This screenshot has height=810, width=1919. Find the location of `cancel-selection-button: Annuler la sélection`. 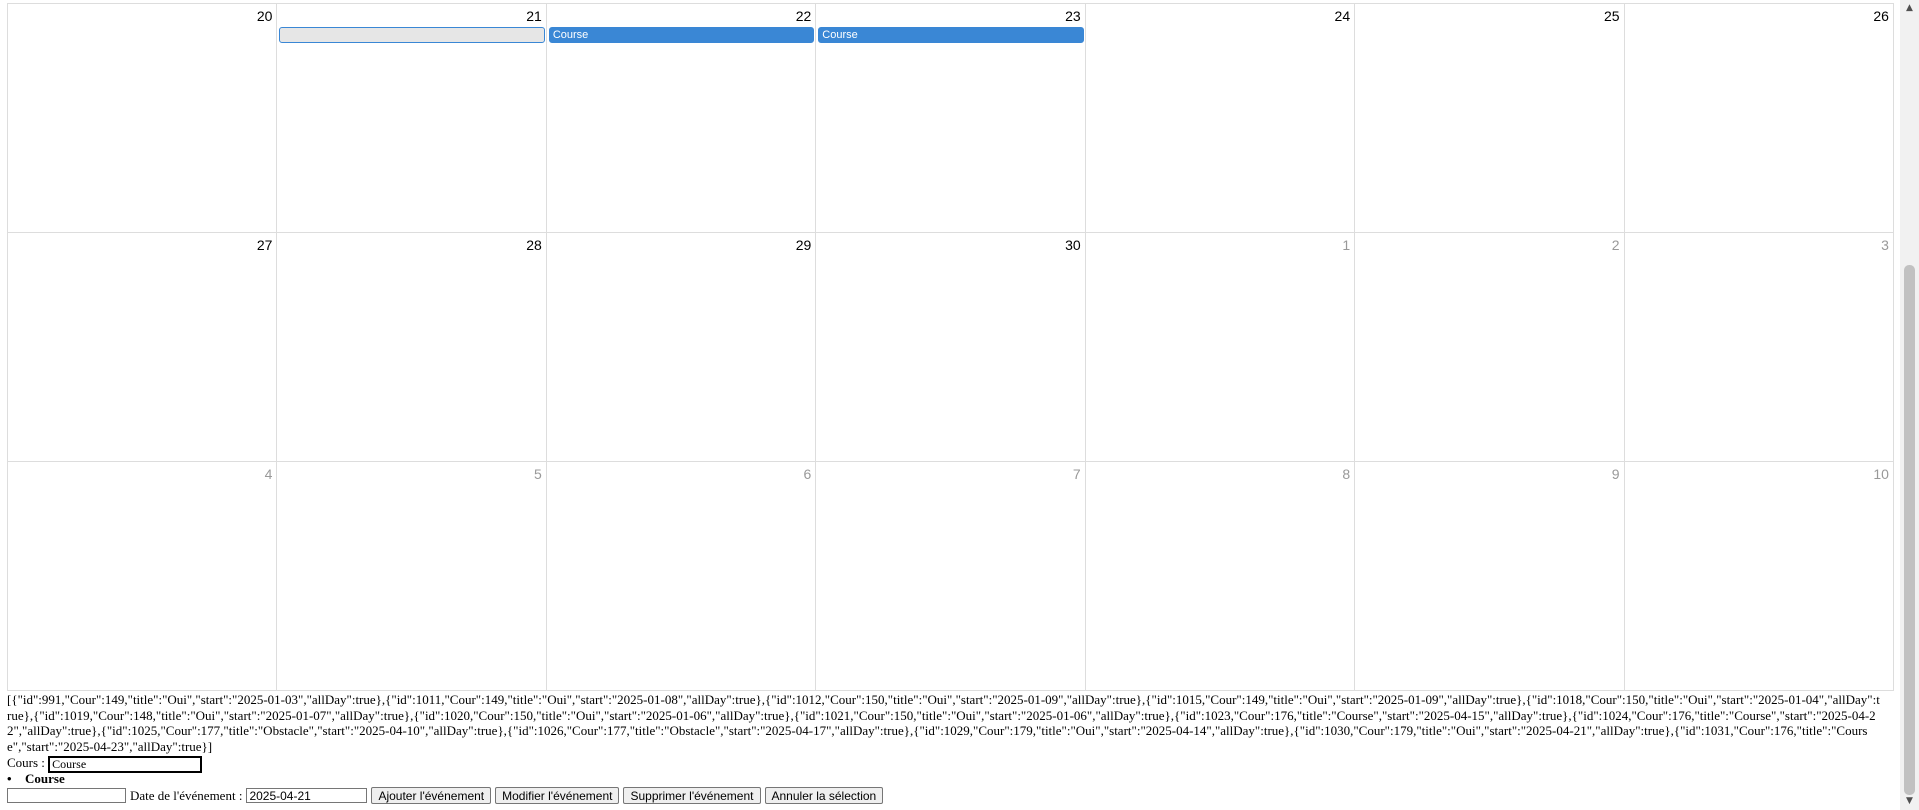

cancel-selection-button: Annuler la sélection is located at coordinates (824, 795).